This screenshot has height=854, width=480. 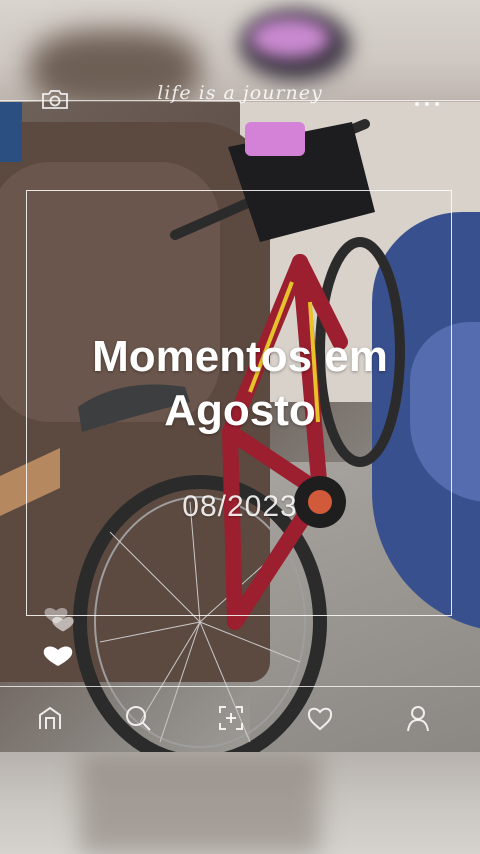 I want to click on nav-divider, so click(x=240, y=686).